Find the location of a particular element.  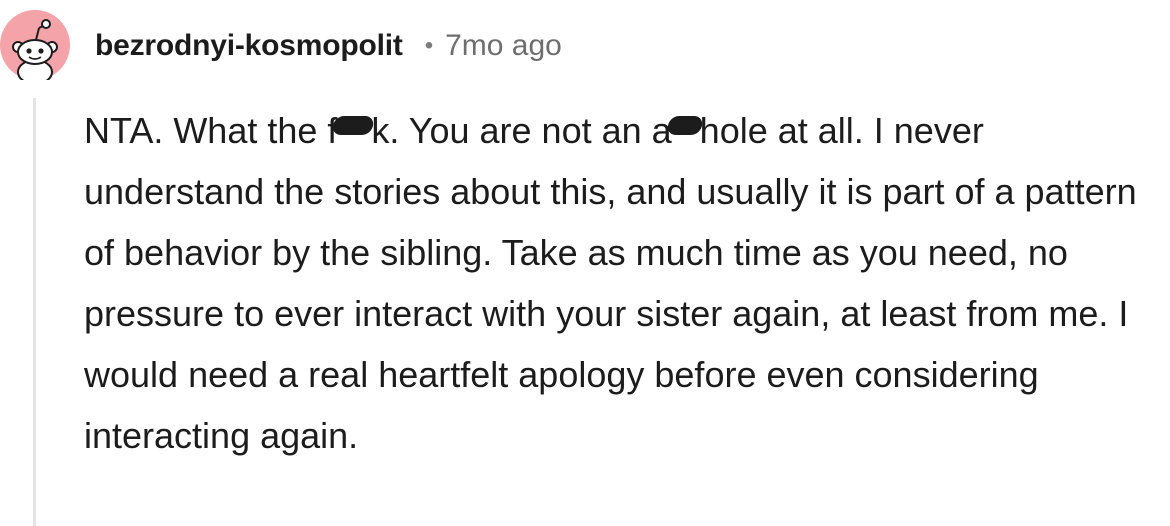

thread-collapse-line is located at coordinates (34, 312).